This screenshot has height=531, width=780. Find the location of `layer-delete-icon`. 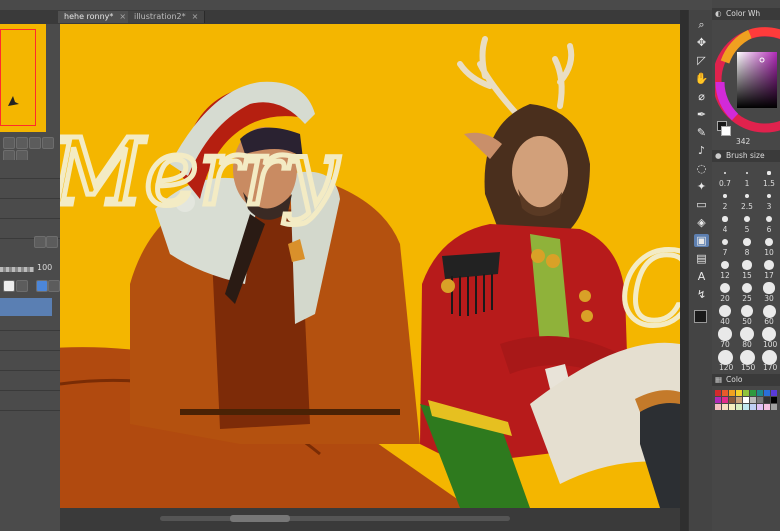

layer-delete-icon is located at coordinates (48, 143).